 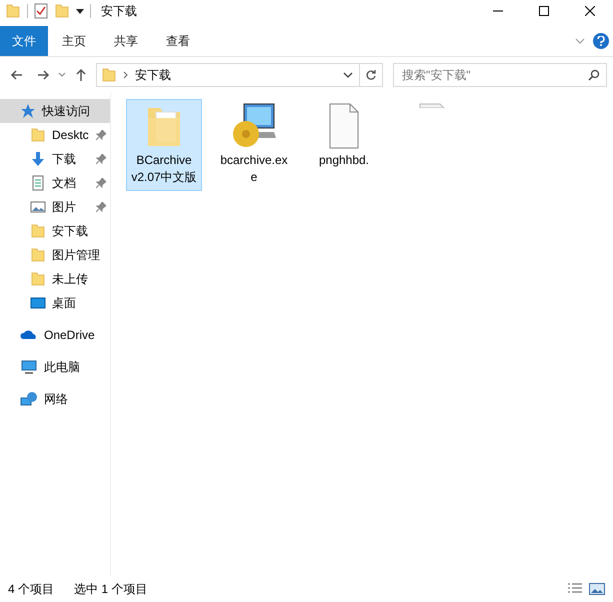 I want to click on download-icon, so click(x=38, y=159).